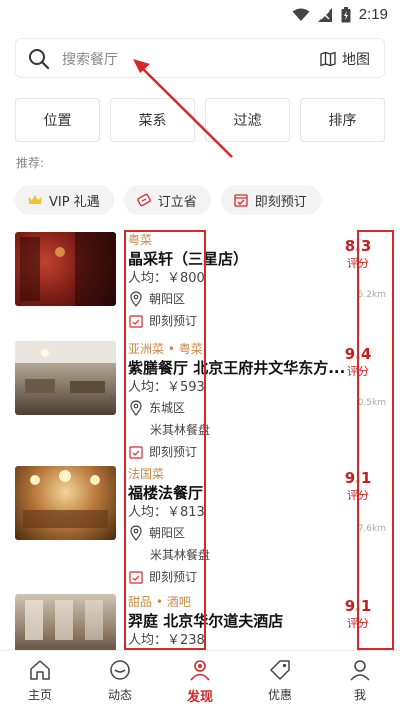  I want to click on distance-label: 5.2km, so click(371, 295).